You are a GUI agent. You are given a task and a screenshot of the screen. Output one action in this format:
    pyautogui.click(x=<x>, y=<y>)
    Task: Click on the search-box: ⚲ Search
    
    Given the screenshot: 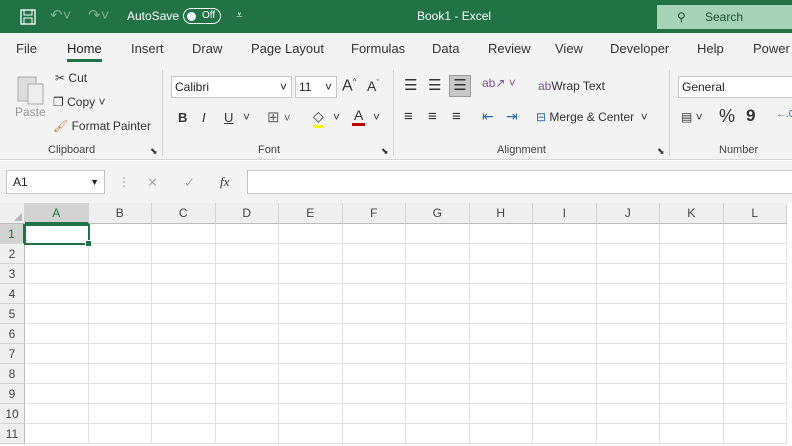 What is the action you would take?
    pyautogui.click(x=724, y=17)
    